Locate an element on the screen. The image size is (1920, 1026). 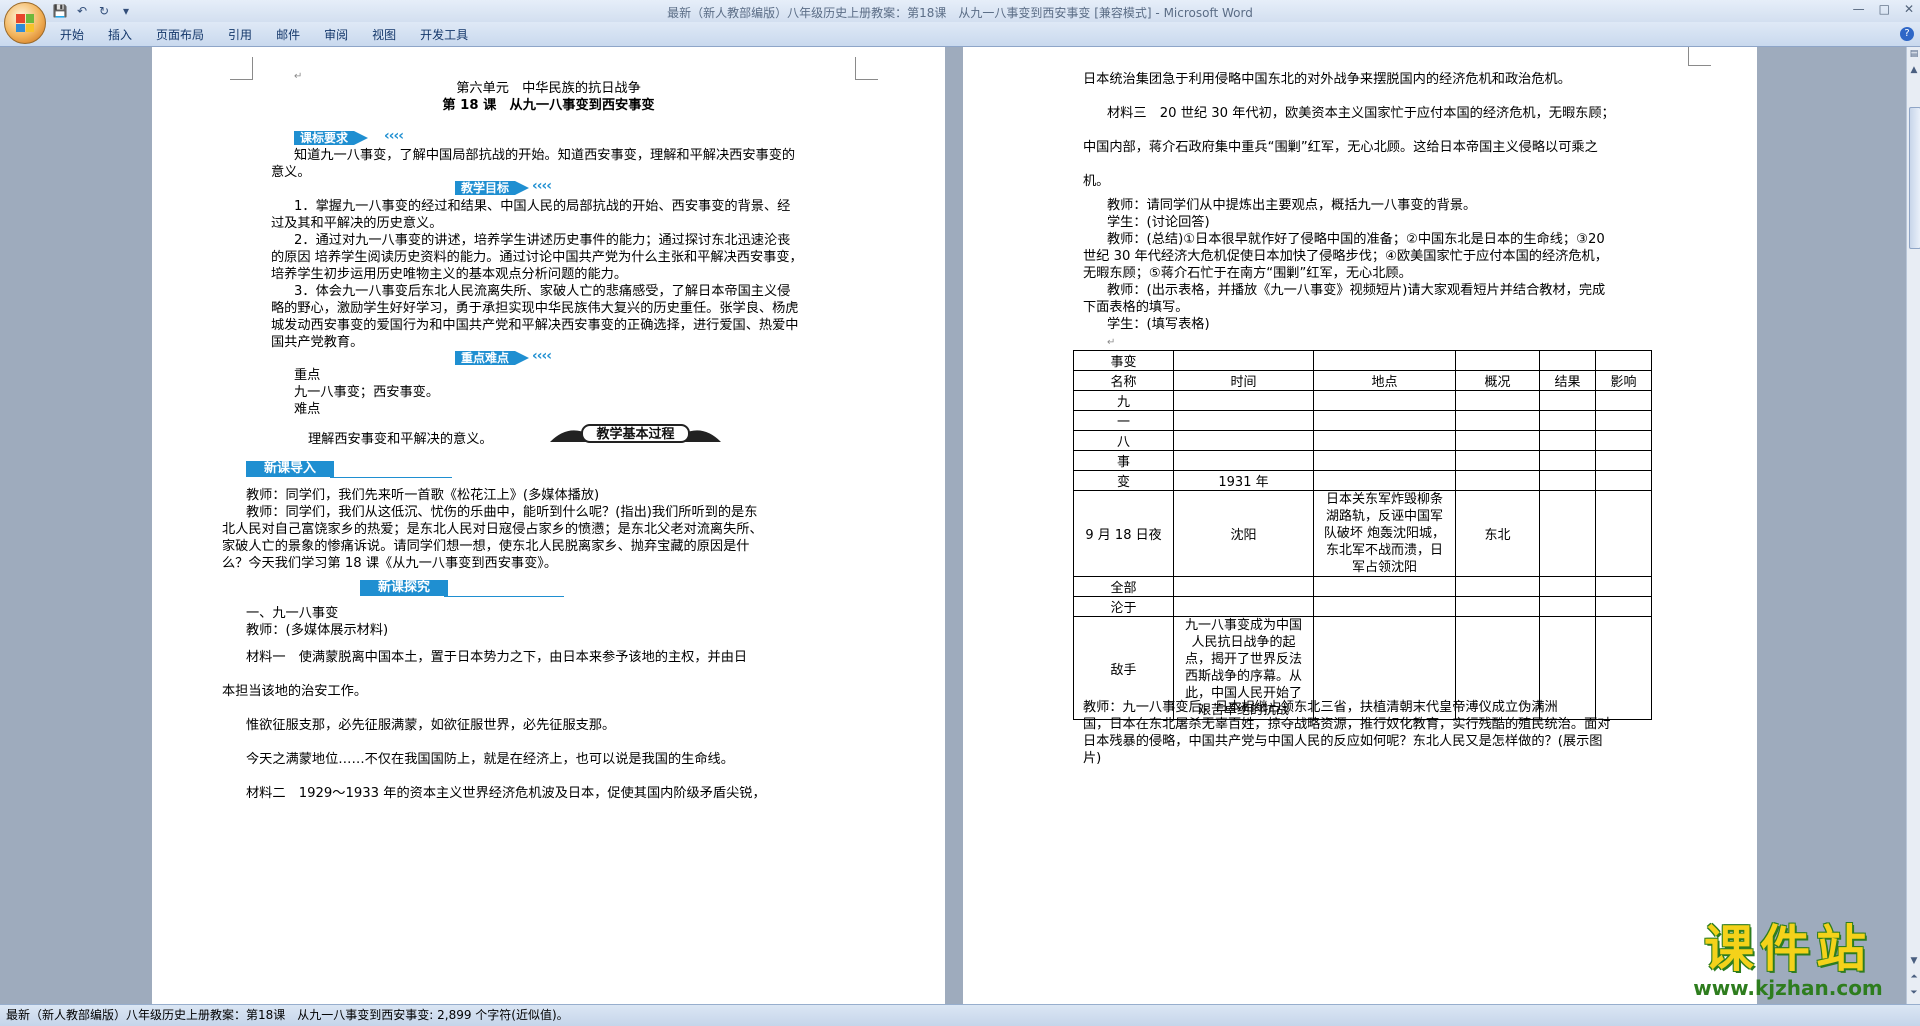
vertical-scrollbar: ▤ ▲ ▼ ⏶ ⏷ is located at coordinates (1913, 525).